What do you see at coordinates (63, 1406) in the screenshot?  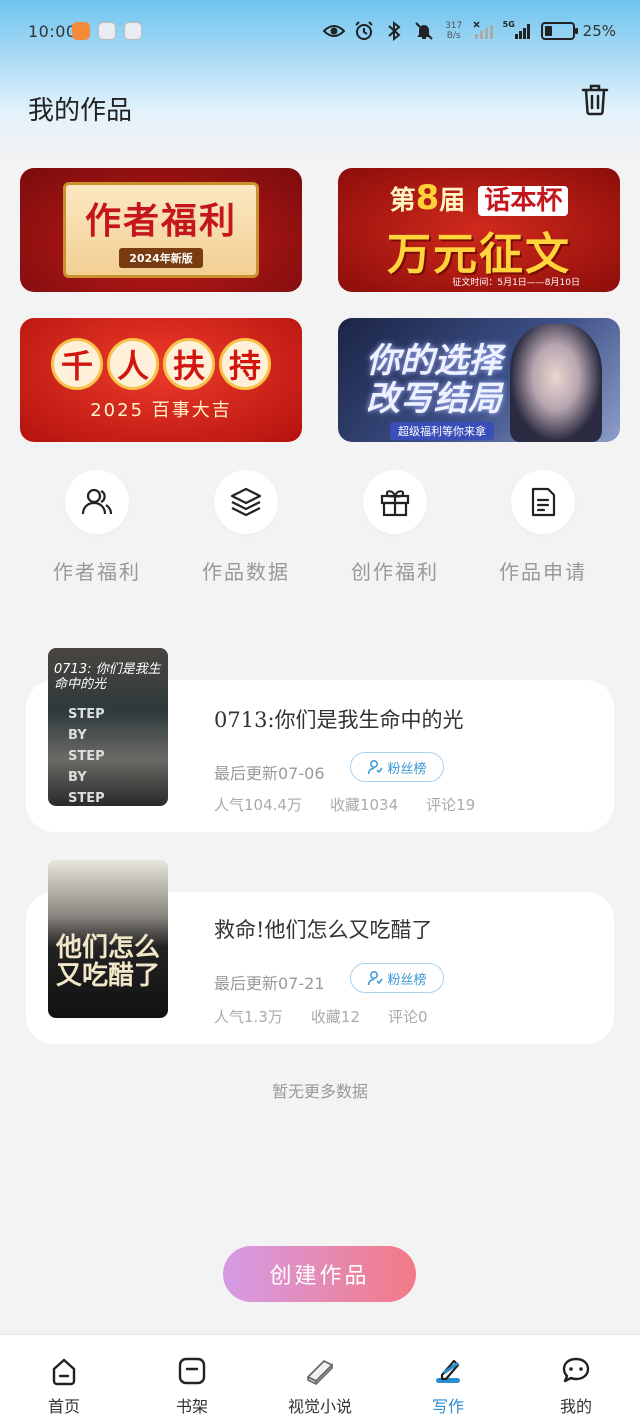 I see `nav-label: 首页` at bounding box center [63, 1406].